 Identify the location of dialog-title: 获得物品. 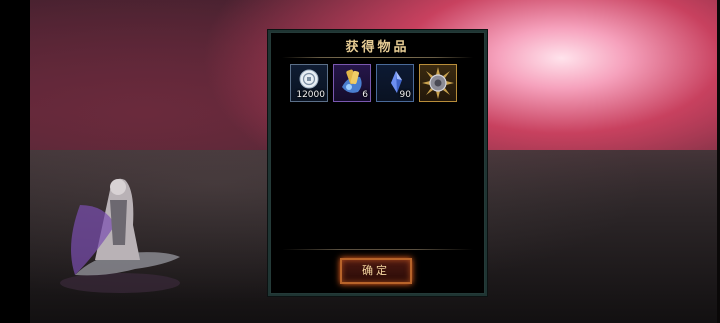
(377, 47).